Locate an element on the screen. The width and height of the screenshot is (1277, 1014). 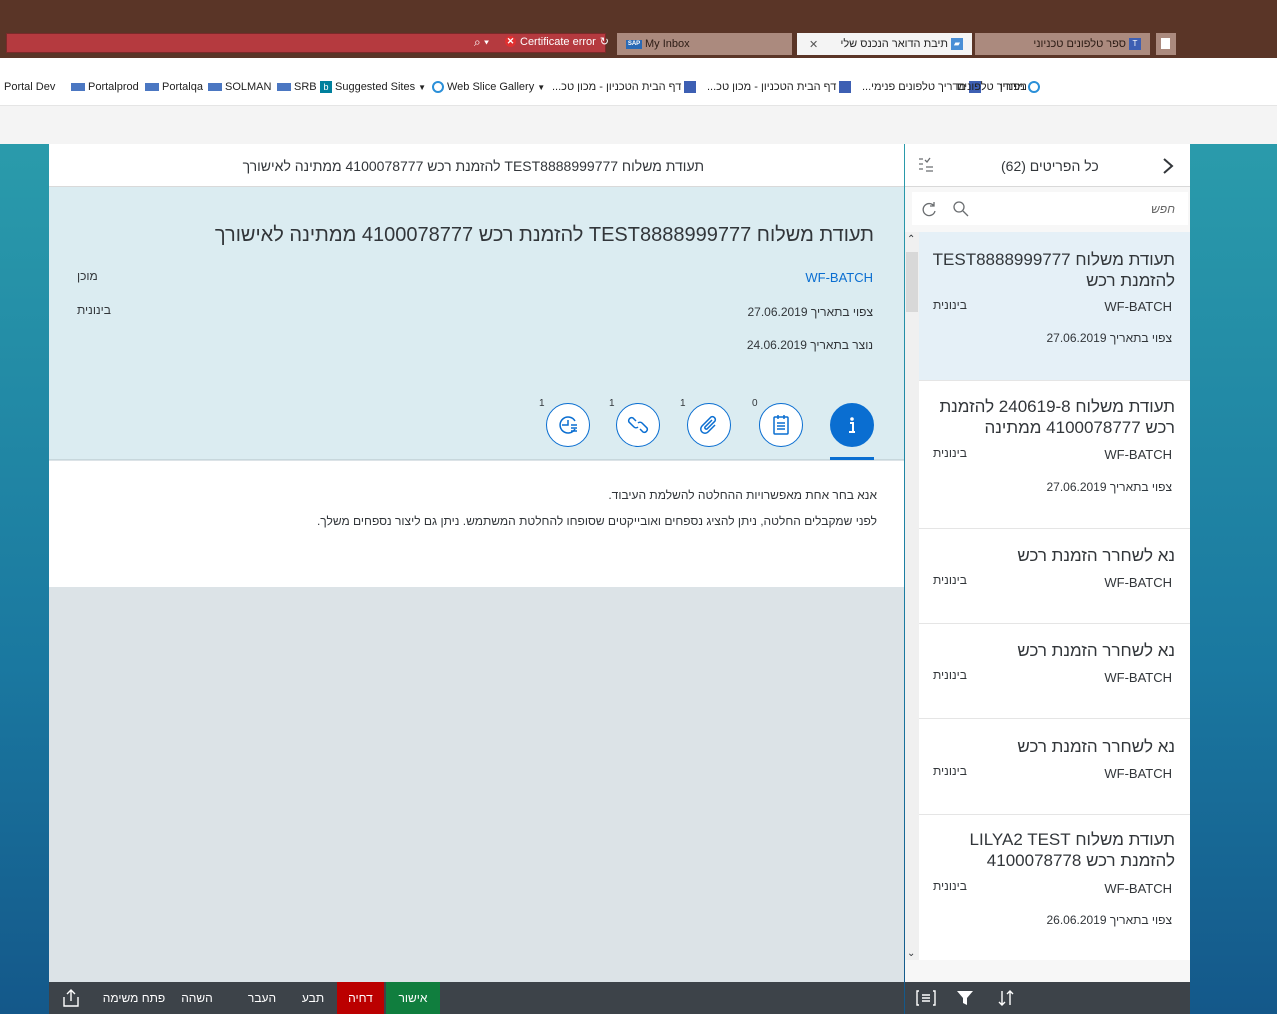
refresh-icon: ↻ is located at coordinates (604, 41).